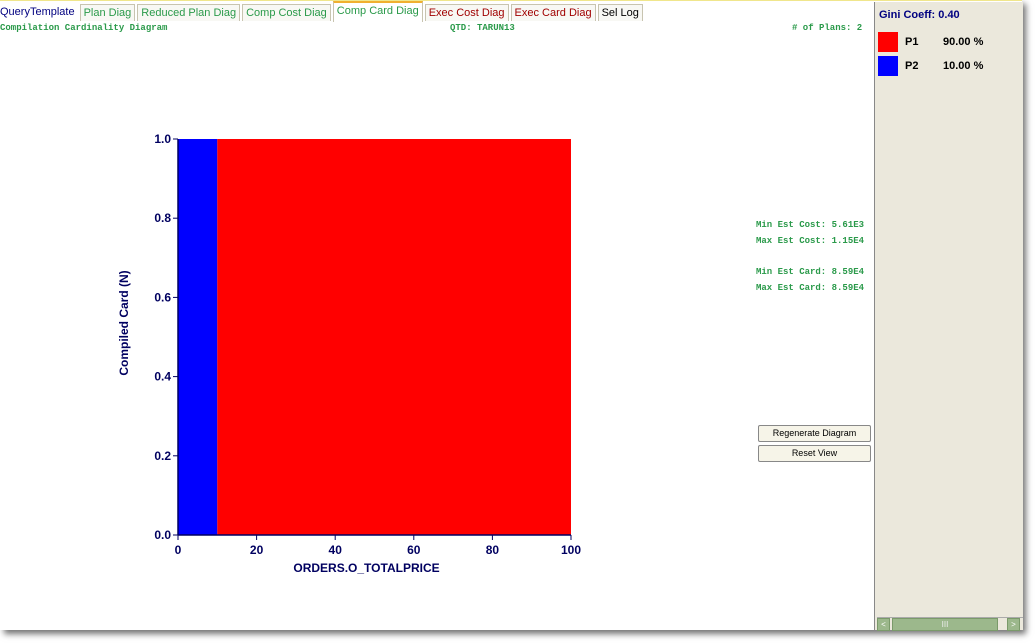 The width and height of the screenshot is (1036, 643). I want to click on legend-plan-percent: 90.00 %, so click(963, 42).